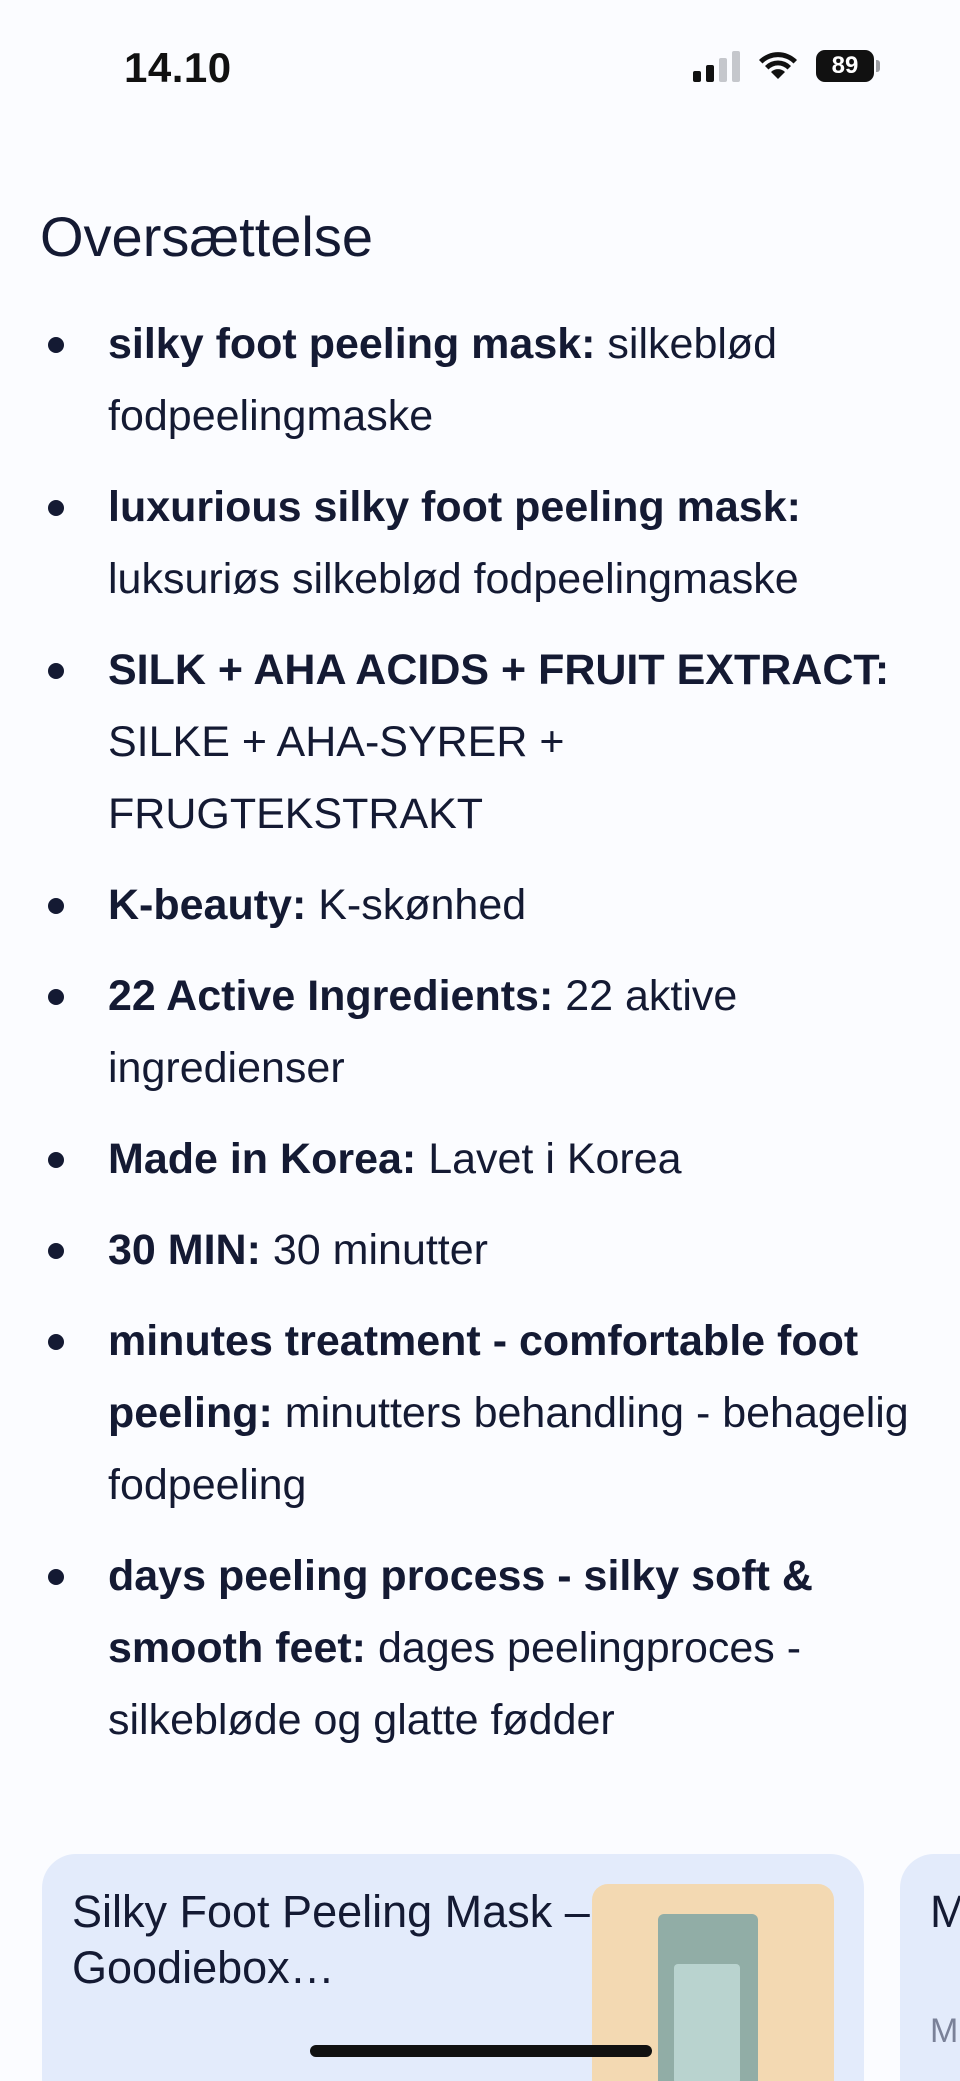 The height and width of the screenshot is (2081, 960). I want to click on translation-text: K-skønhed, so click(422, 905).